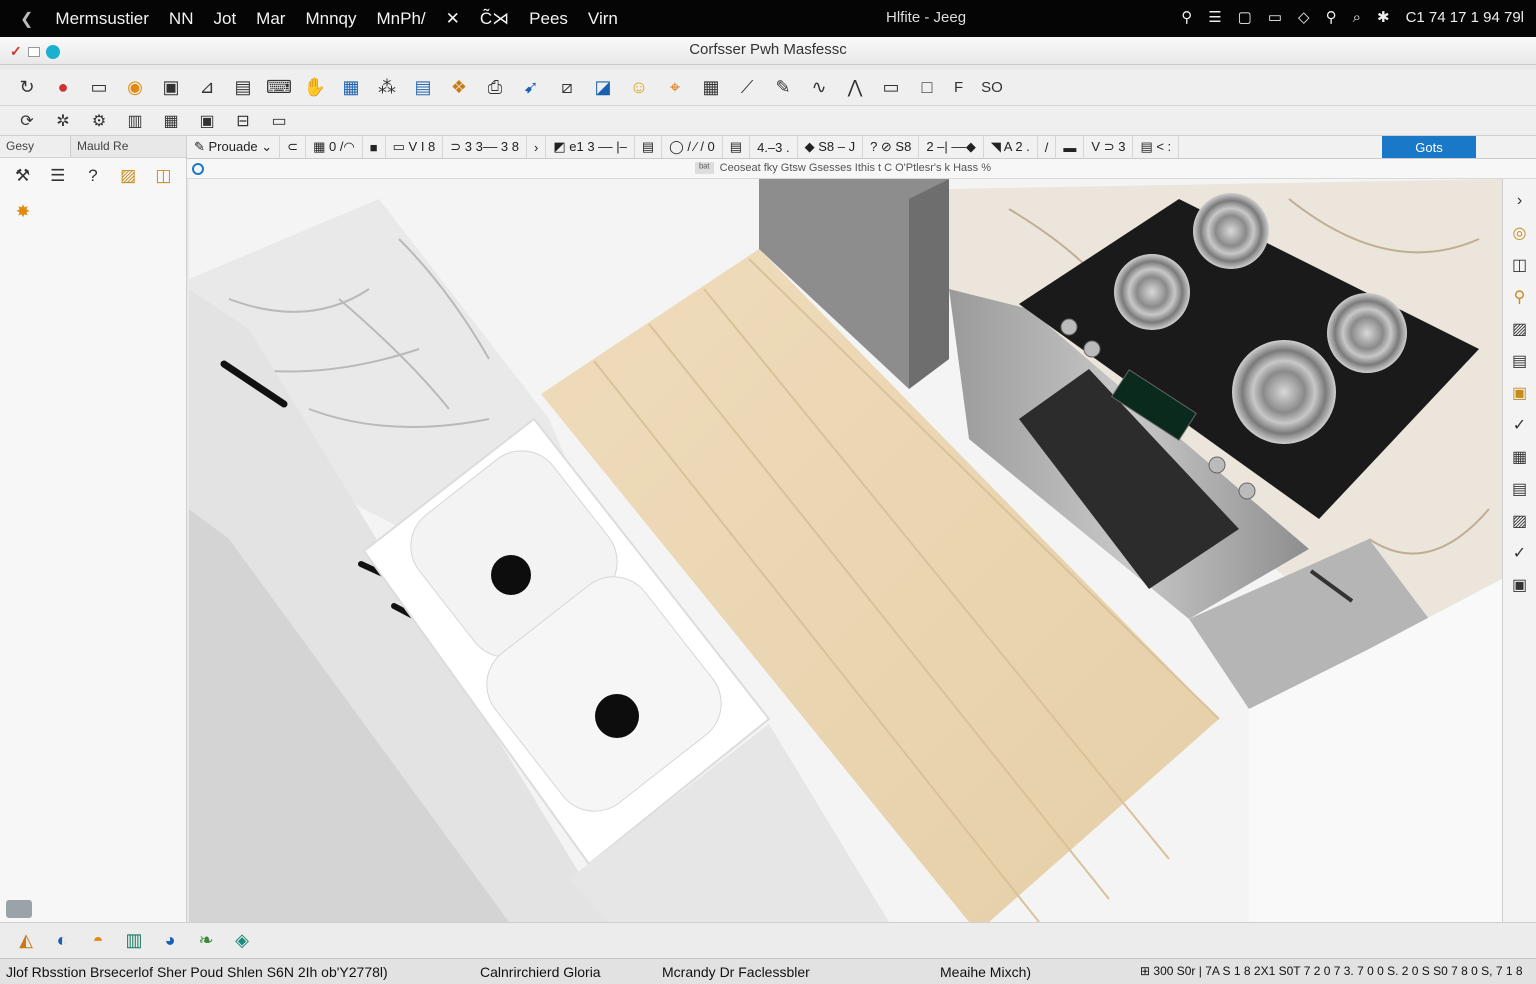 This screenshot has width=1536, height=984. Describe the element at coordinates (453, 19) in the screenshot. I see `menu-item-7: ✕` at that location.